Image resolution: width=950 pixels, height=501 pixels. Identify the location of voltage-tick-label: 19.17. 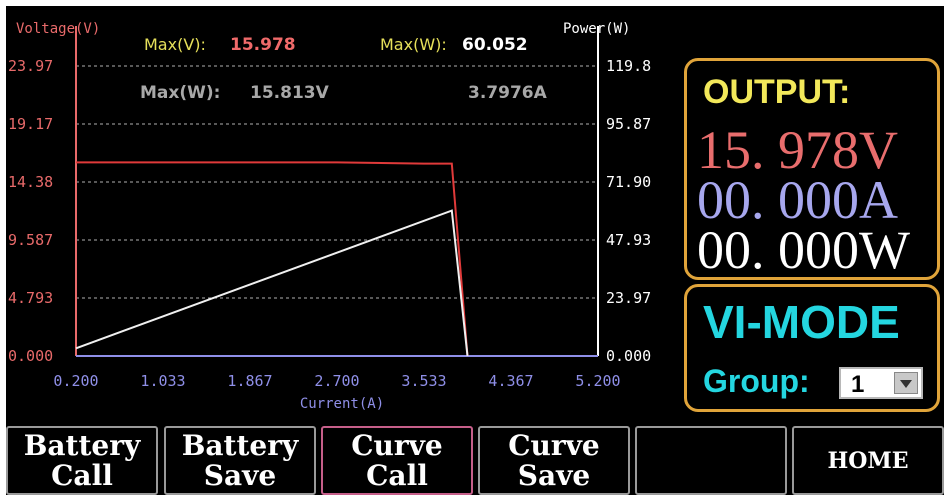
(30, 124).